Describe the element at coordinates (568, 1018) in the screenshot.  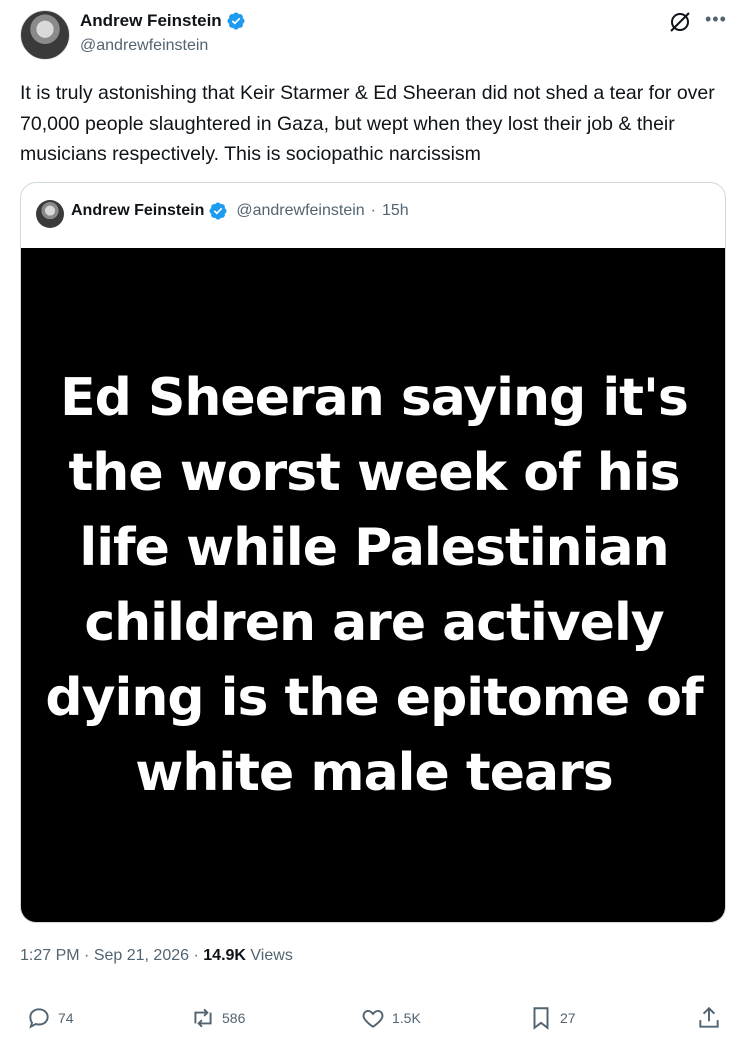
I see `bookmark-count: 27` at that location.